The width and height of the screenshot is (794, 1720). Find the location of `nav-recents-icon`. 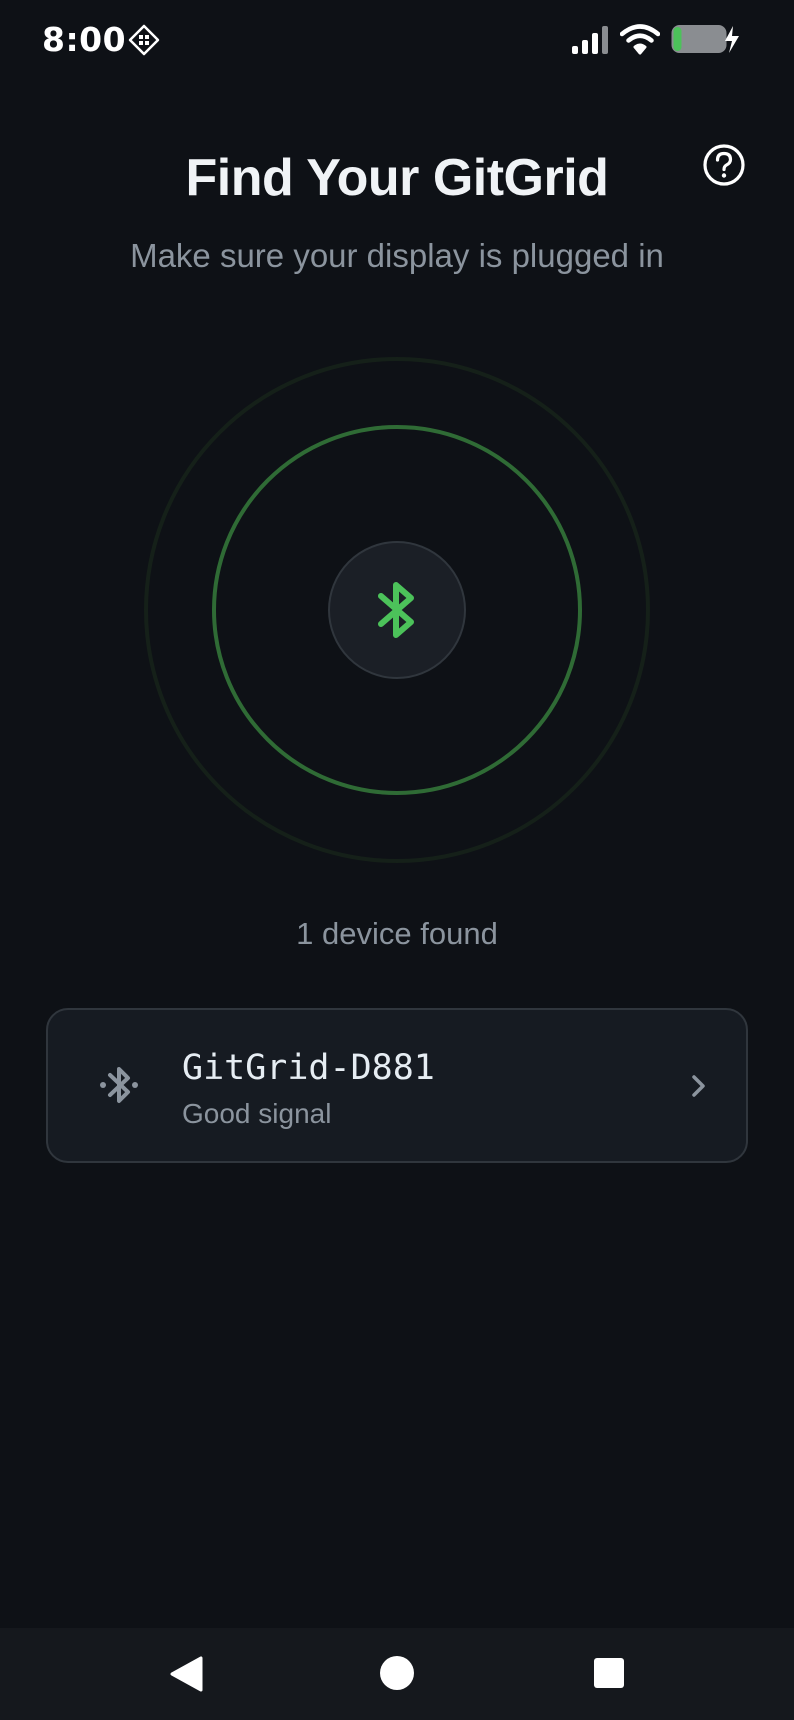

nav-recents-icon is located at coordinates (609, 1673).